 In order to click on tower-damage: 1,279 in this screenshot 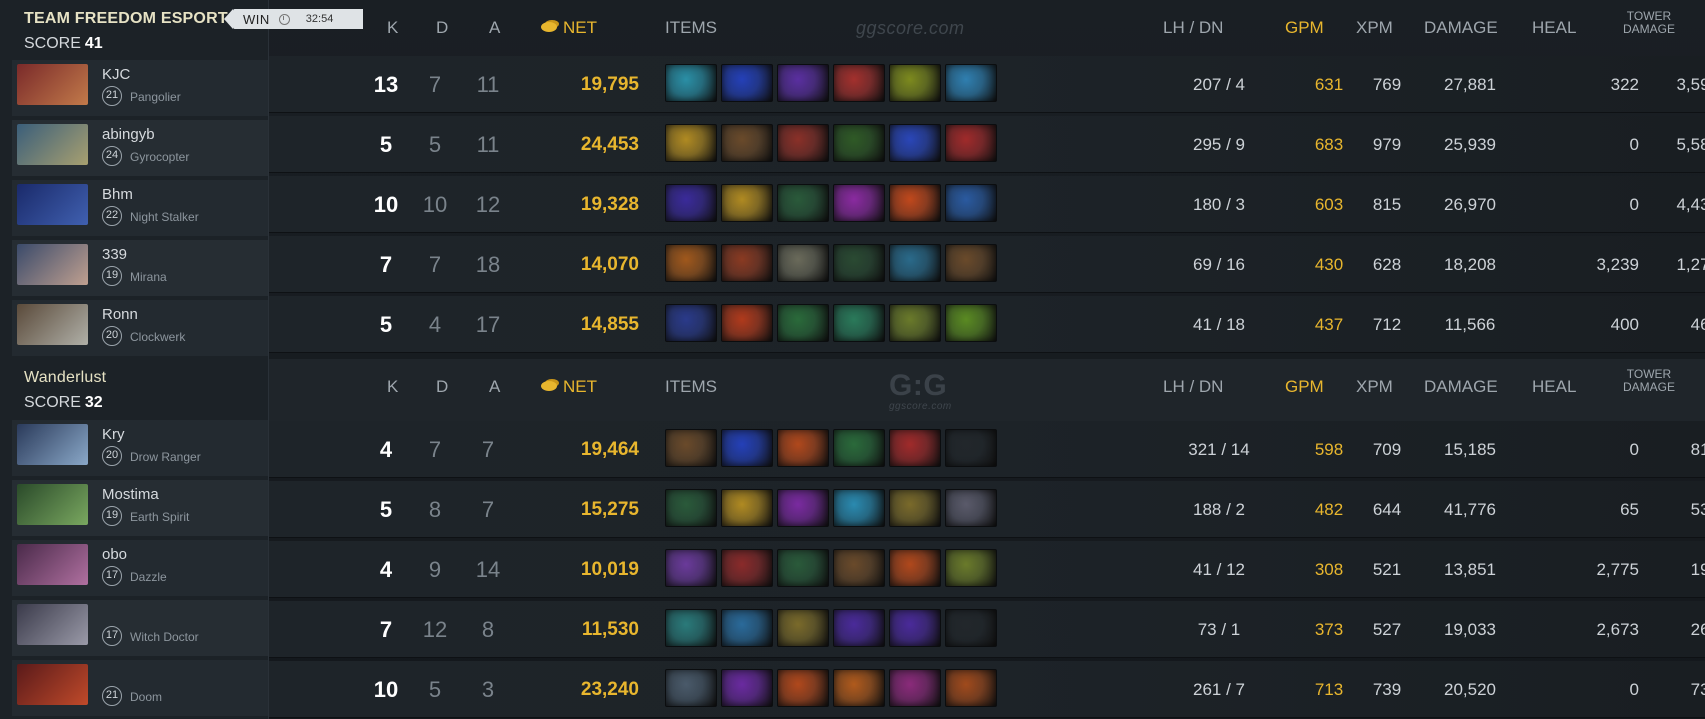, I will do `click(1690, 264)`.